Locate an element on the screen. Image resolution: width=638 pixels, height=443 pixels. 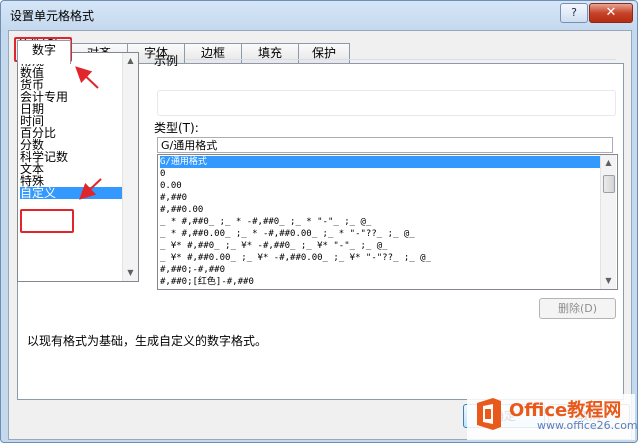
watermark: Office教程网 www.office26.com is located at coordinates (552, 417).